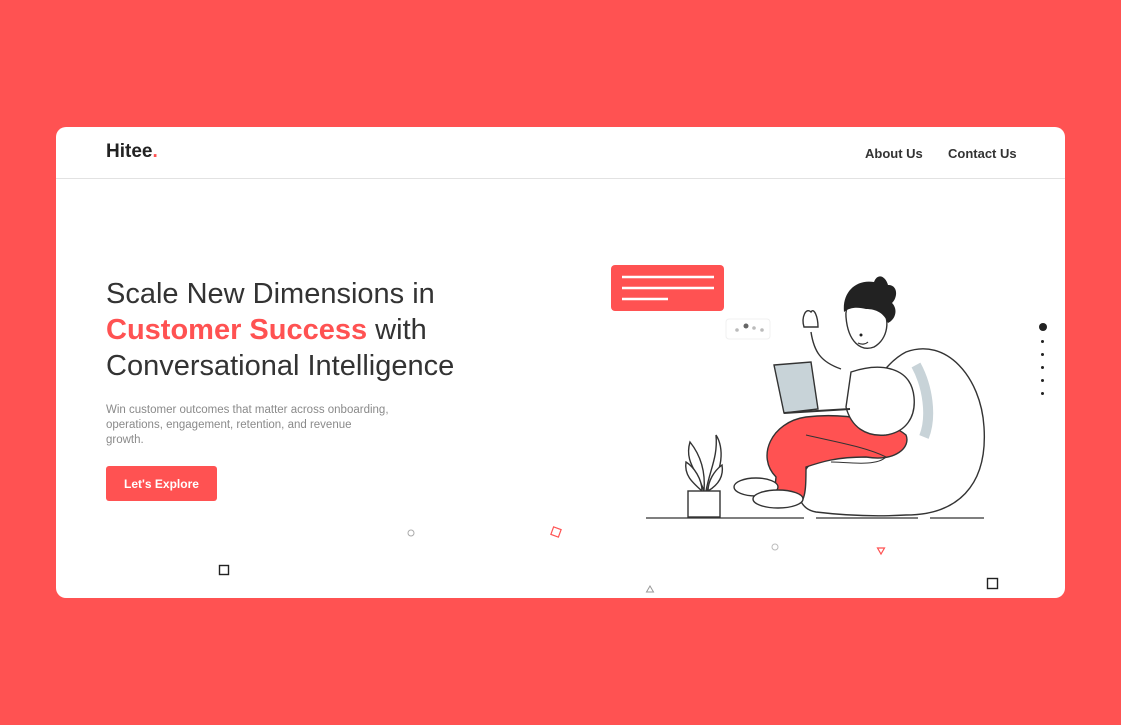  Describe the element at coordinates (894, 153) in the screenshot. I see `nav-about-us: About Us` at that location.